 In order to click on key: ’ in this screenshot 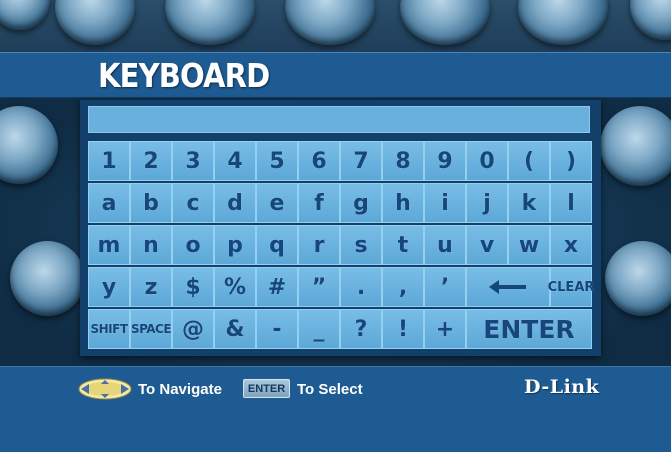, I will do `click(445, 287)`.